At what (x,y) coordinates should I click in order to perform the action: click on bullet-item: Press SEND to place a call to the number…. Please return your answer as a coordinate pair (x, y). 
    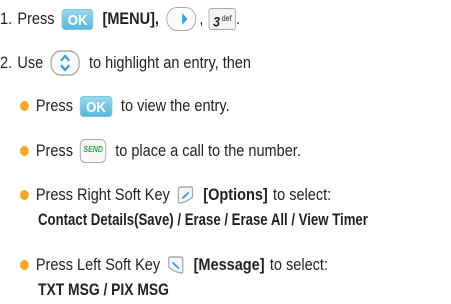
    Looking at the image, I should click on (160, 151).